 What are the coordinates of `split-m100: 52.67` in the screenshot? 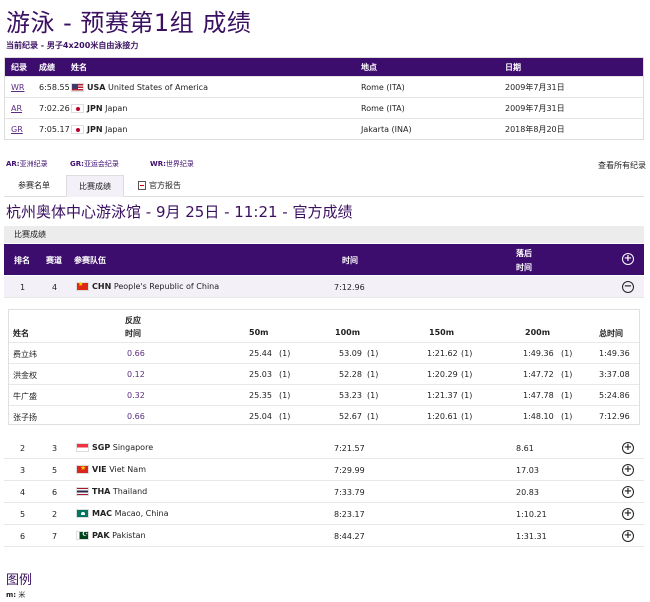 It's located at (350, 416).